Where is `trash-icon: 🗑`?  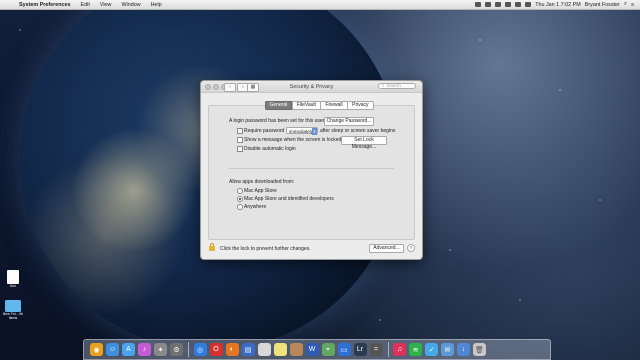 trash-icon: 🗑 is located at coordinates (479, 349).